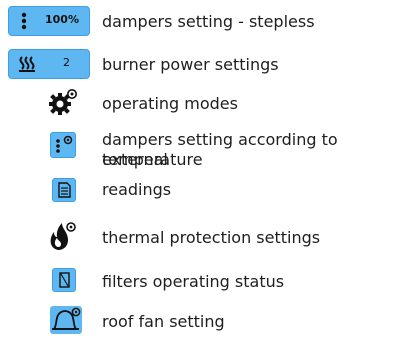  Describe the element at coordinates (24, 21) in the screenshot. I see `vertical-dots-icon` at that location.